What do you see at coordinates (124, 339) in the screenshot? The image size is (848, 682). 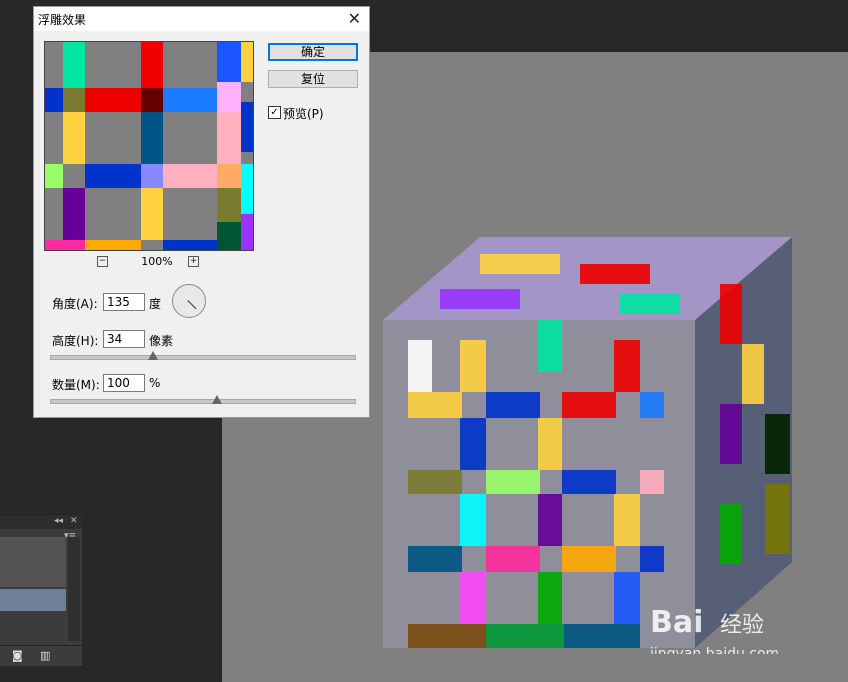 I see `height-input: 34` at bounding box center [124, 339].